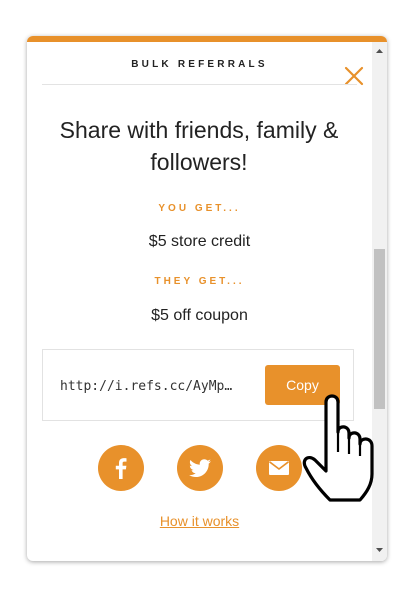 Image resolution: width=420 pixels, height=595 pixels. Describe the element at coordinates (207, 39) in the screenshot. I see `accent-top-bar` at that location.